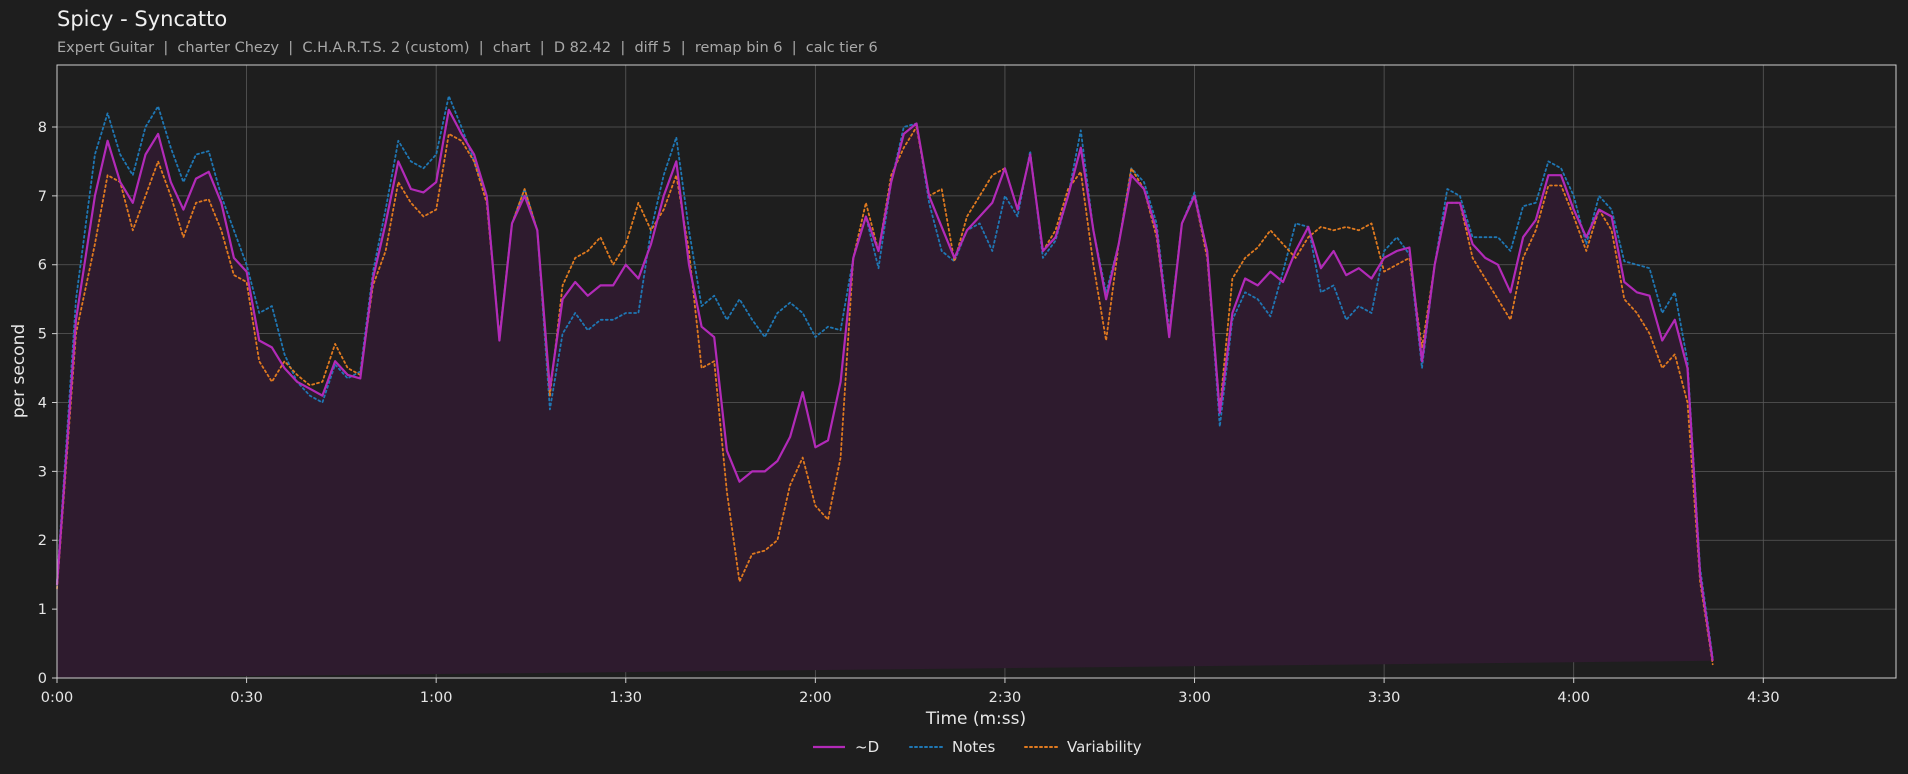  What do you see at coordinates (625, 698) in the screenshot?
I see `x-tick-label: 1:30` at bounding box center [625, 698].